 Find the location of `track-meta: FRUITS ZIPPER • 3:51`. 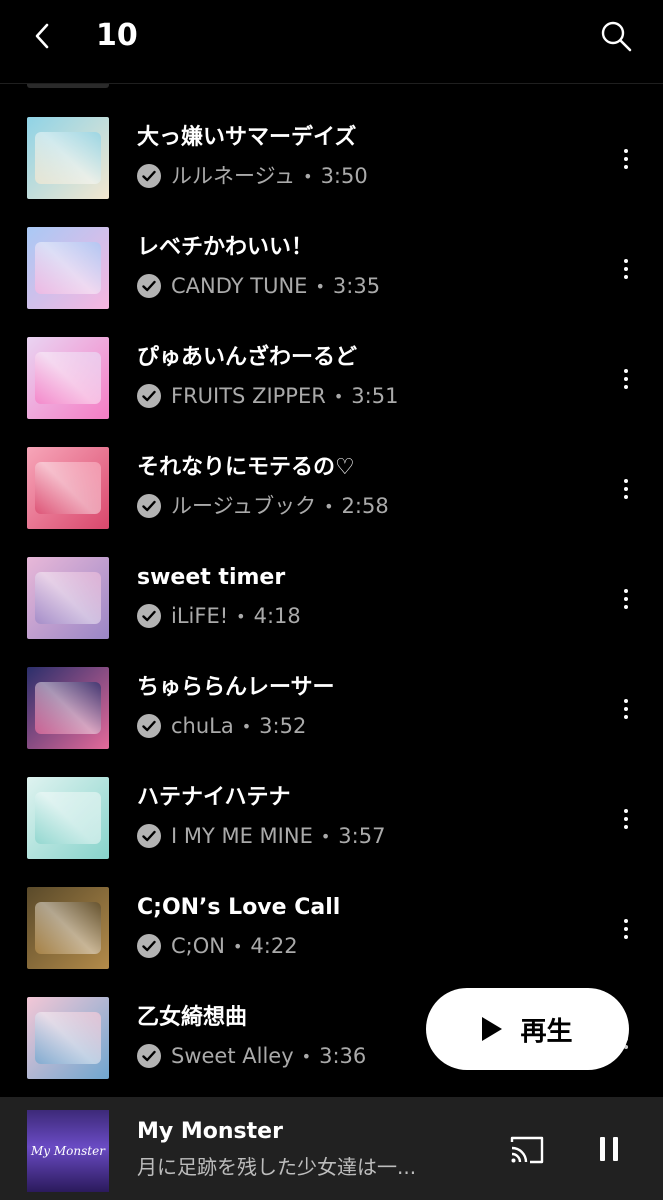

track-meta: FRUITS ZIPPER • 3:51 is located at coordinates (267, 396).